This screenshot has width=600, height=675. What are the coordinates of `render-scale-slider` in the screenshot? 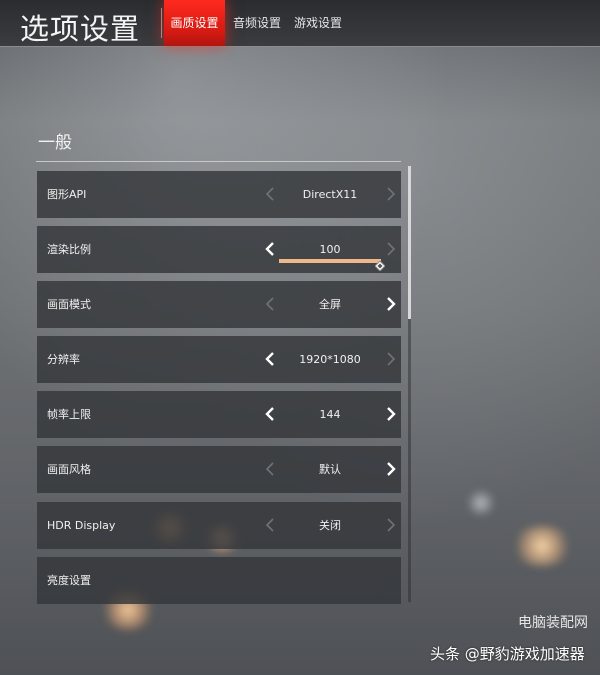 It's located at (330, 261).